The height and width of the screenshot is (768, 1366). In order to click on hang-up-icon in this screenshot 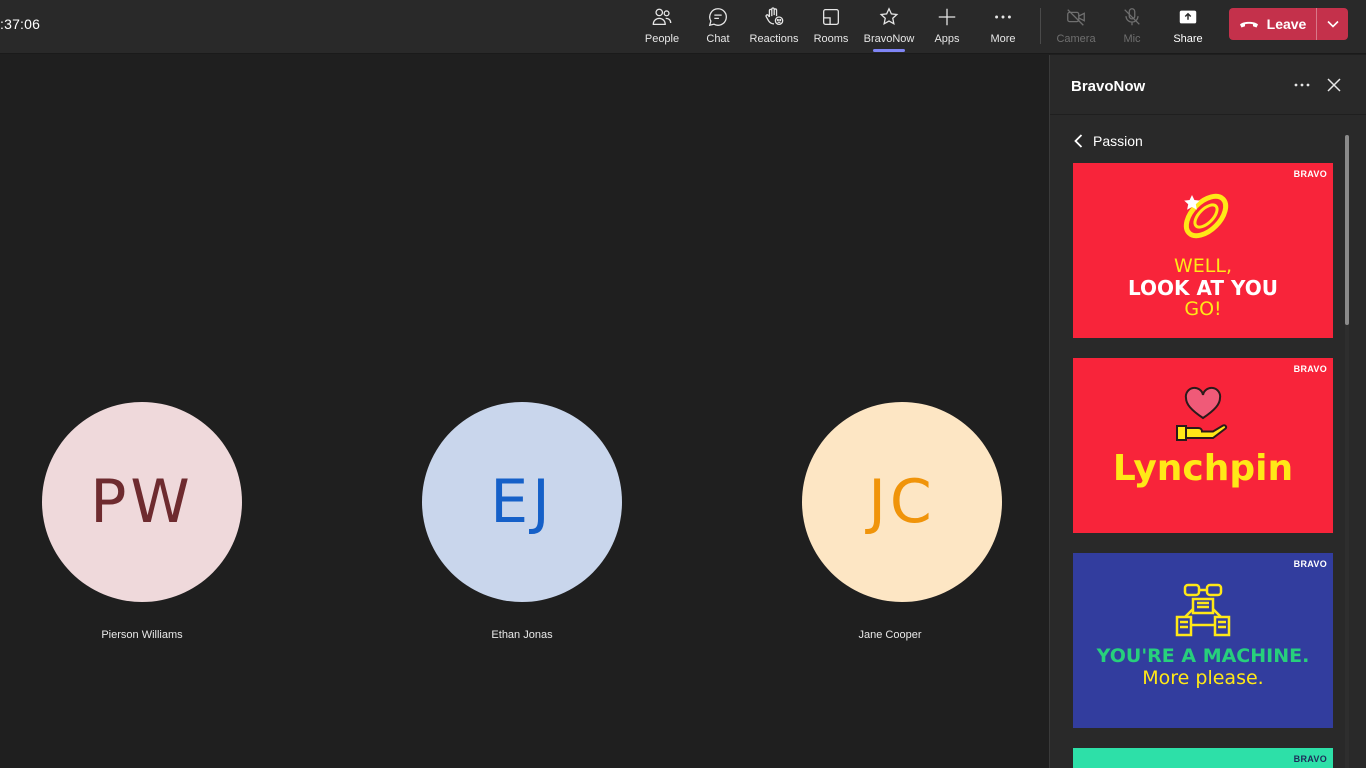, I will do `click(1248, 24)`.